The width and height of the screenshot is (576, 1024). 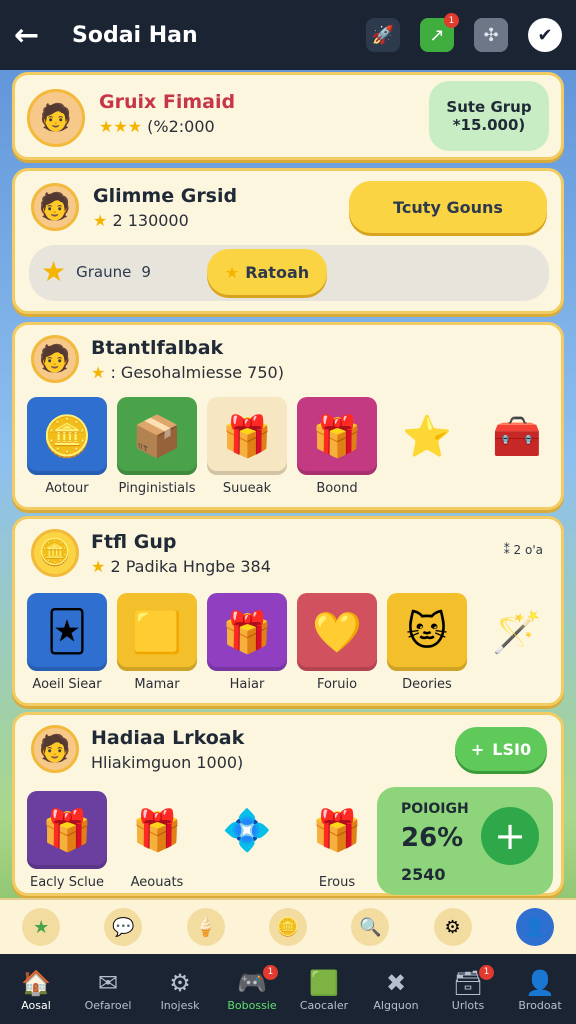 What do you see at coordinates (104, 271) in the screenshot?
I see `group-chip-label: Graune` at bounding box center [104, 271].